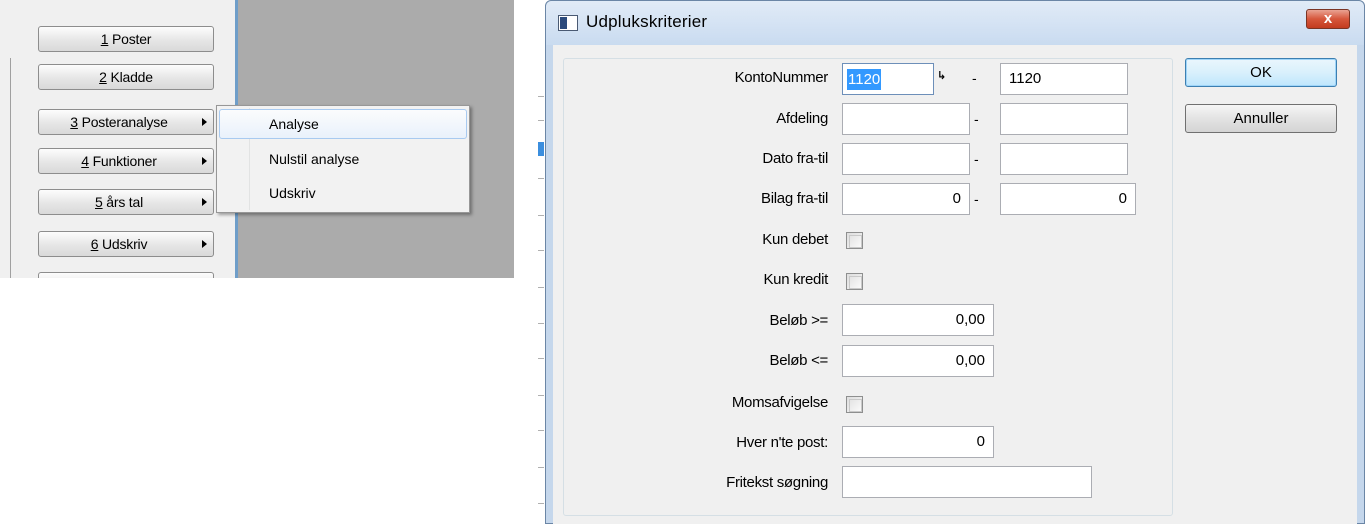 This screenshot has width=1365, height=524. I want to click on dialog-title: Udplukskriterier, so click(647, 21).